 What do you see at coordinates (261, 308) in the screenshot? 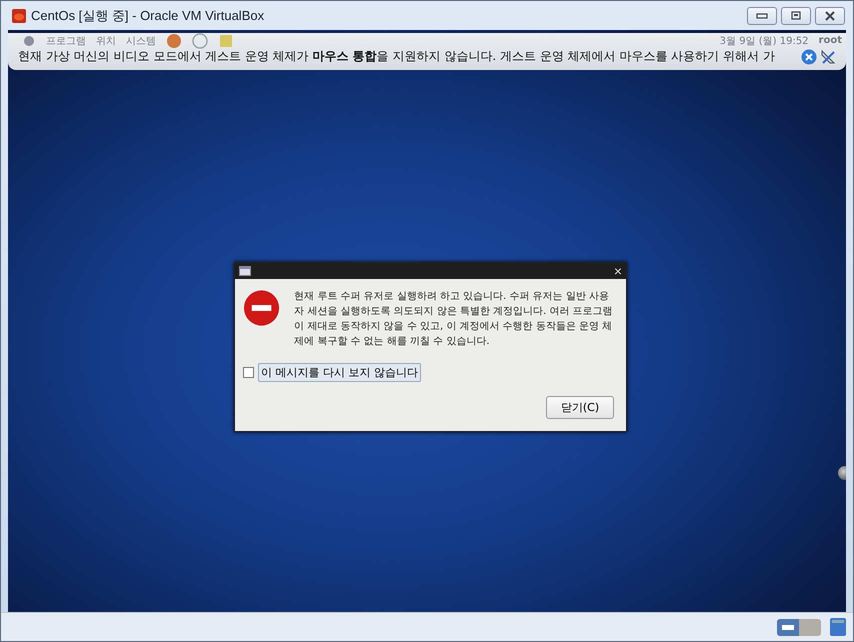
I see `error-icon` at bounding box center [261, 308].